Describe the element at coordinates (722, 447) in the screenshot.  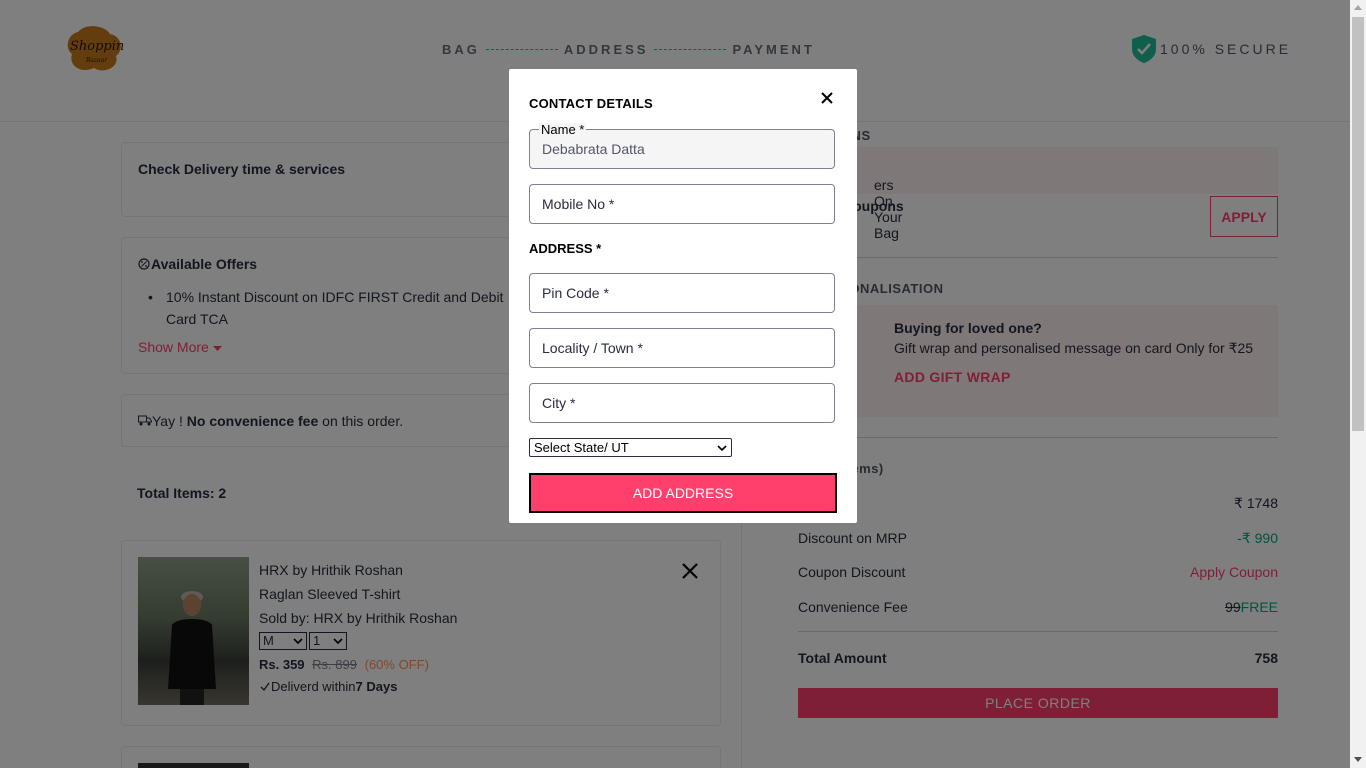
I see `chevron-down-icon` at that location.